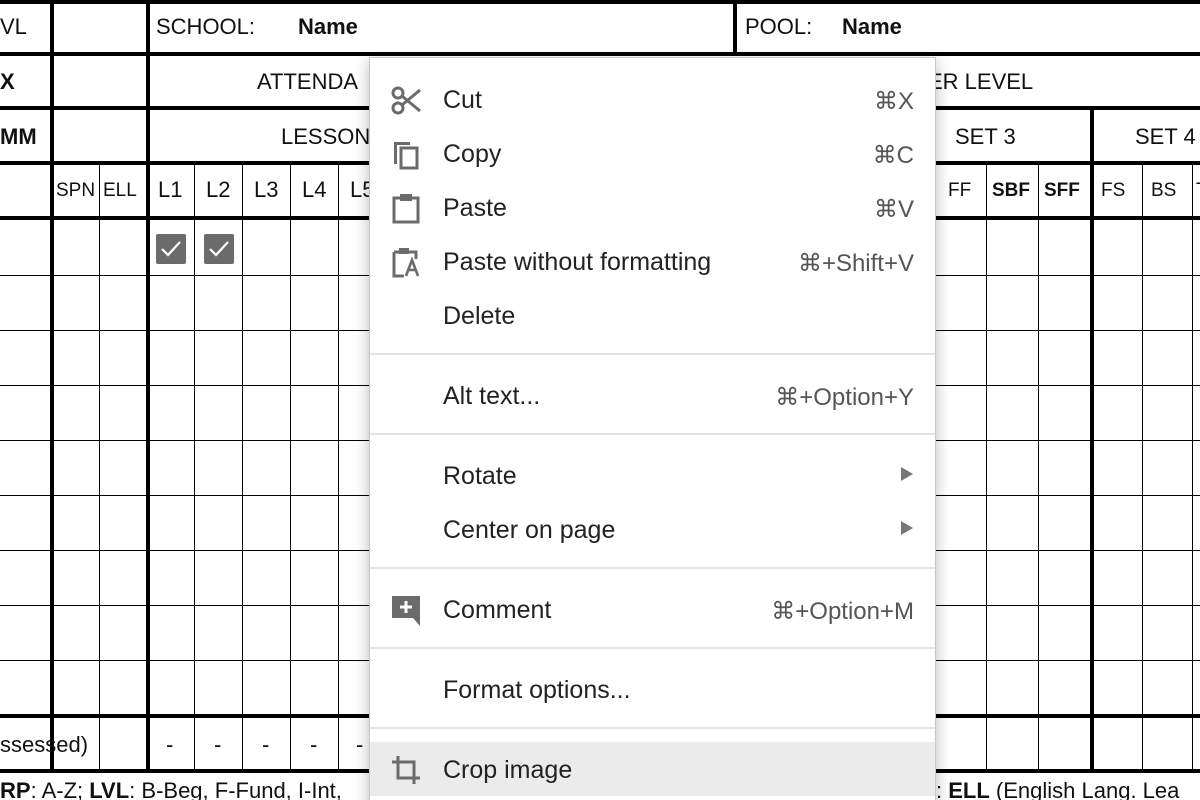  I want to click on menu-item-label: Copy, so click(472, 154).